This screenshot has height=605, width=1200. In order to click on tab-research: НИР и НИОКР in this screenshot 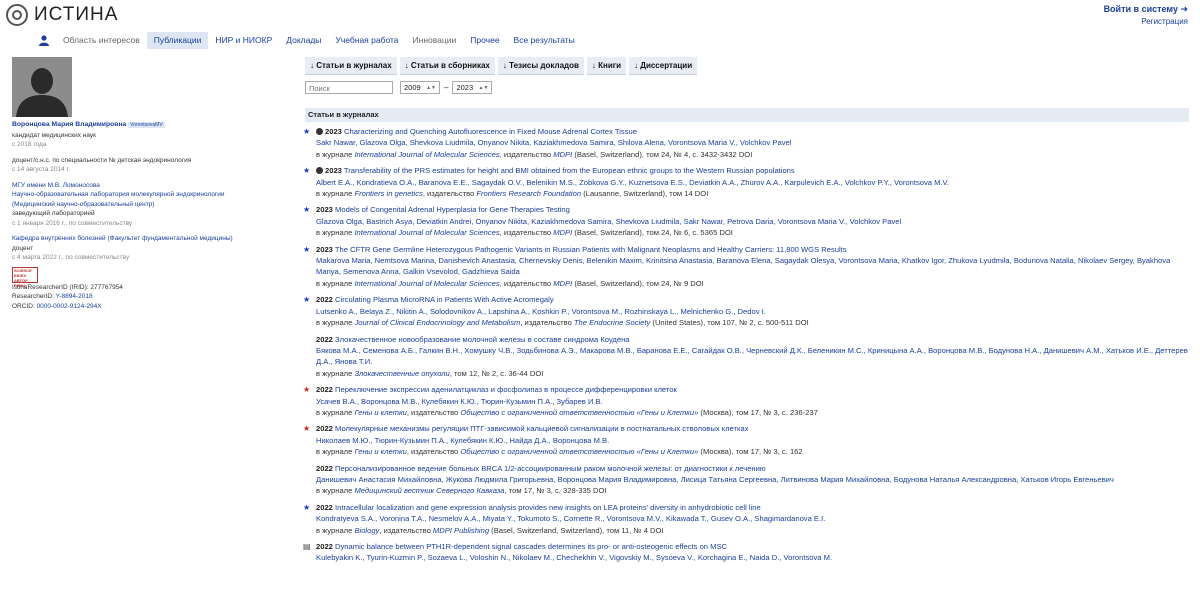, I will do `click(243, 40)`.